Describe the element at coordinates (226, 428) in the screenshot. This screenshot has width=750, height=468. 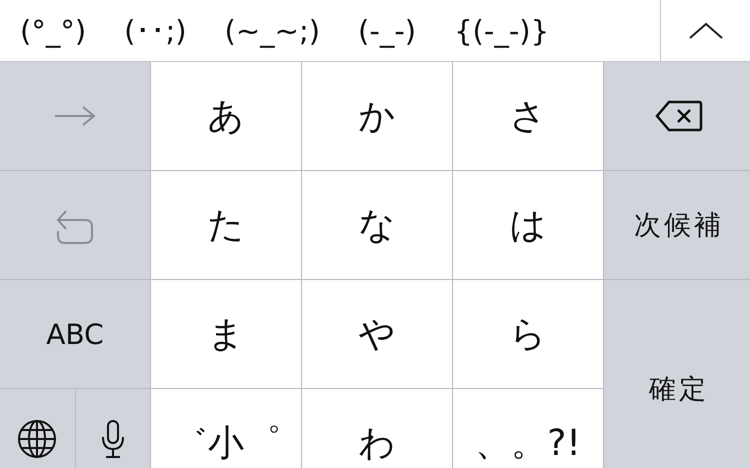
I see `kana-key: ゛小゜` at that location.